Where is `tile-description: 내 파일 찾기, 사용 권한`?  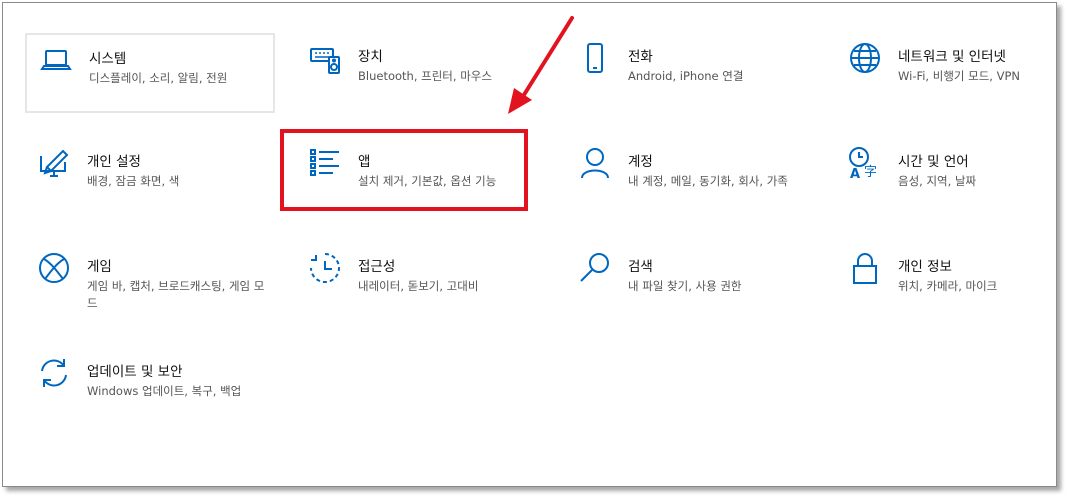
tile-description: 내 파일 찾기, 사용 권한 is located at coordinates (685, 286).